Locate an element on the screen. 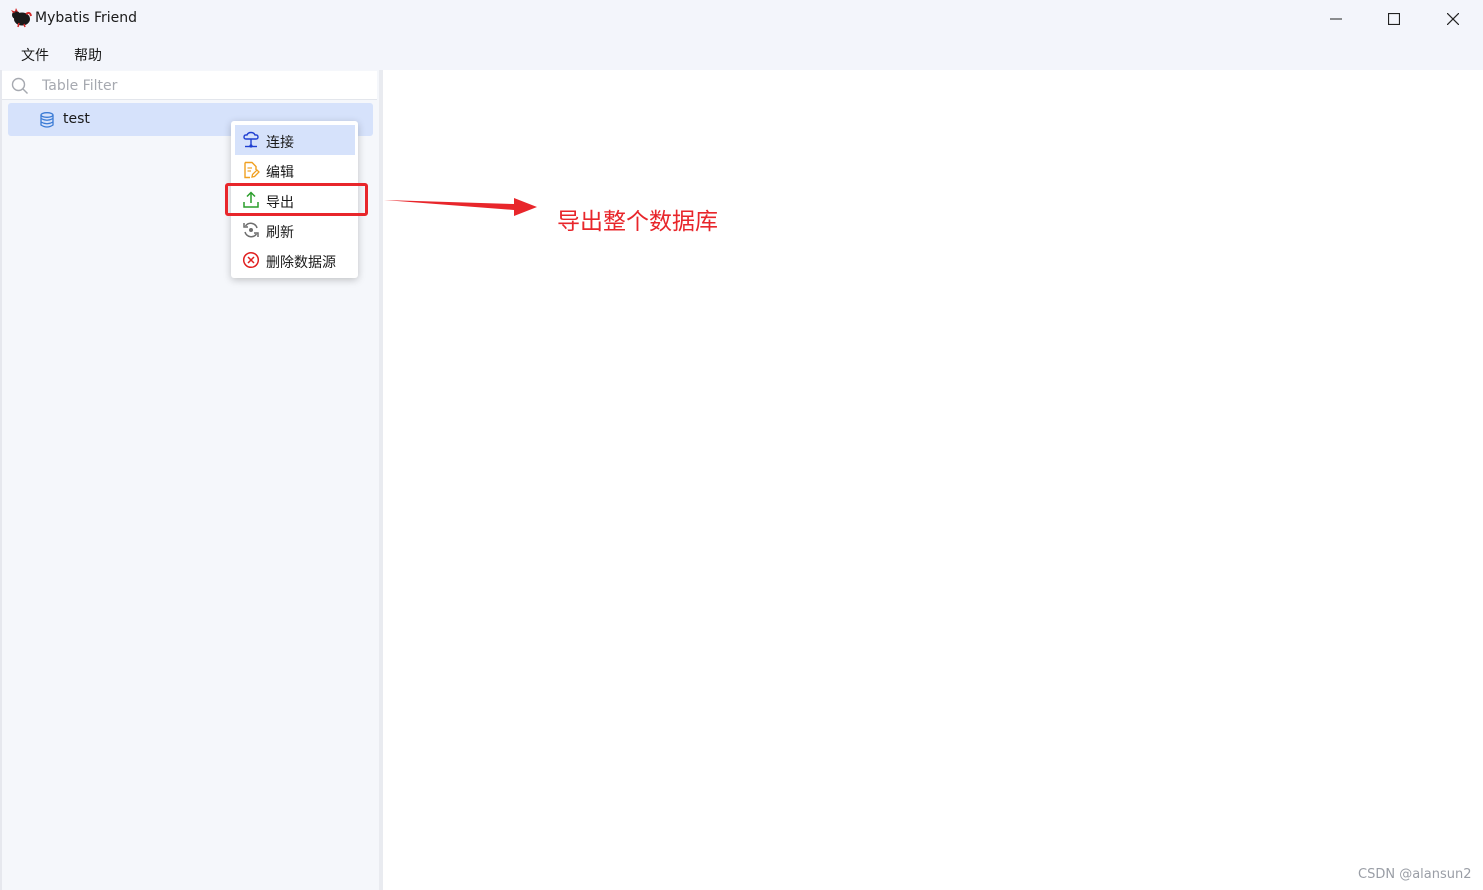 The image size is (1483, 890). window-title: Mybatis Friend is located at coordinates (86, 18).